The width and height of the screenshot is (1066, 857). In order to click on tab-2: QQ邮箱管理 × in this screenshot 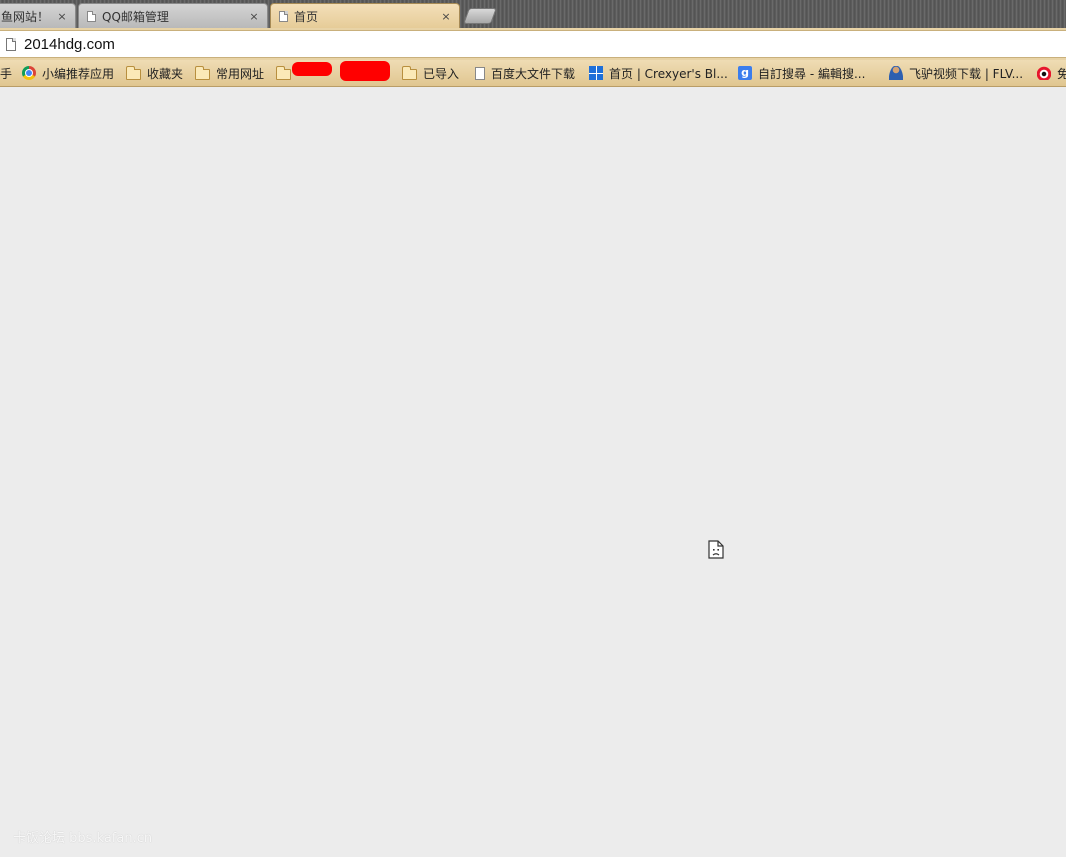, I will do `click(173, 15)`.